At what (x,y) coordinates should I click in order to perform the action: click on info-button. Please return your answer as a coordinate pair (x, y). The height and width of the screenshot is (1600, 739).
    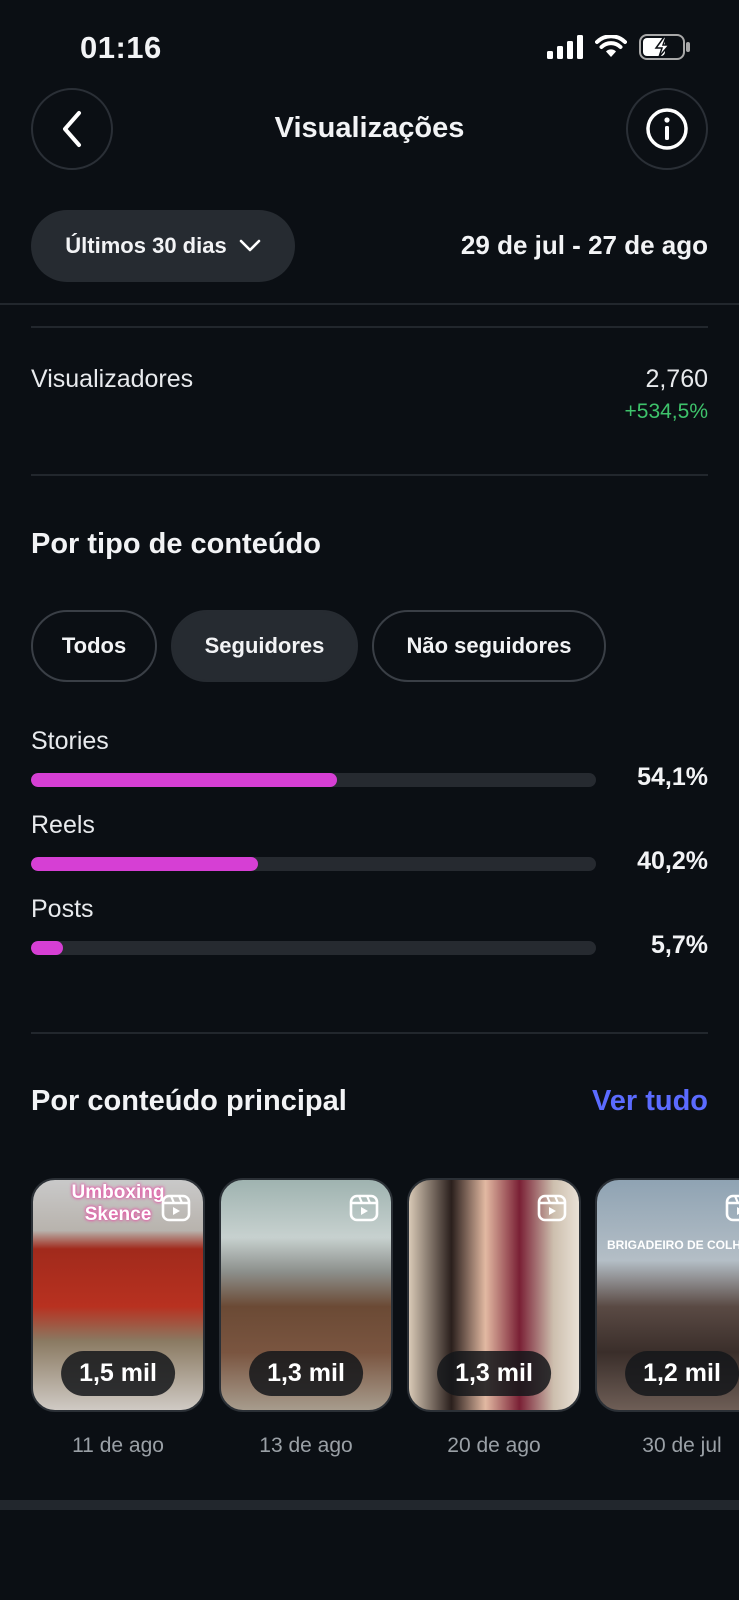
    Looking at the image, I should click on (667, 129).